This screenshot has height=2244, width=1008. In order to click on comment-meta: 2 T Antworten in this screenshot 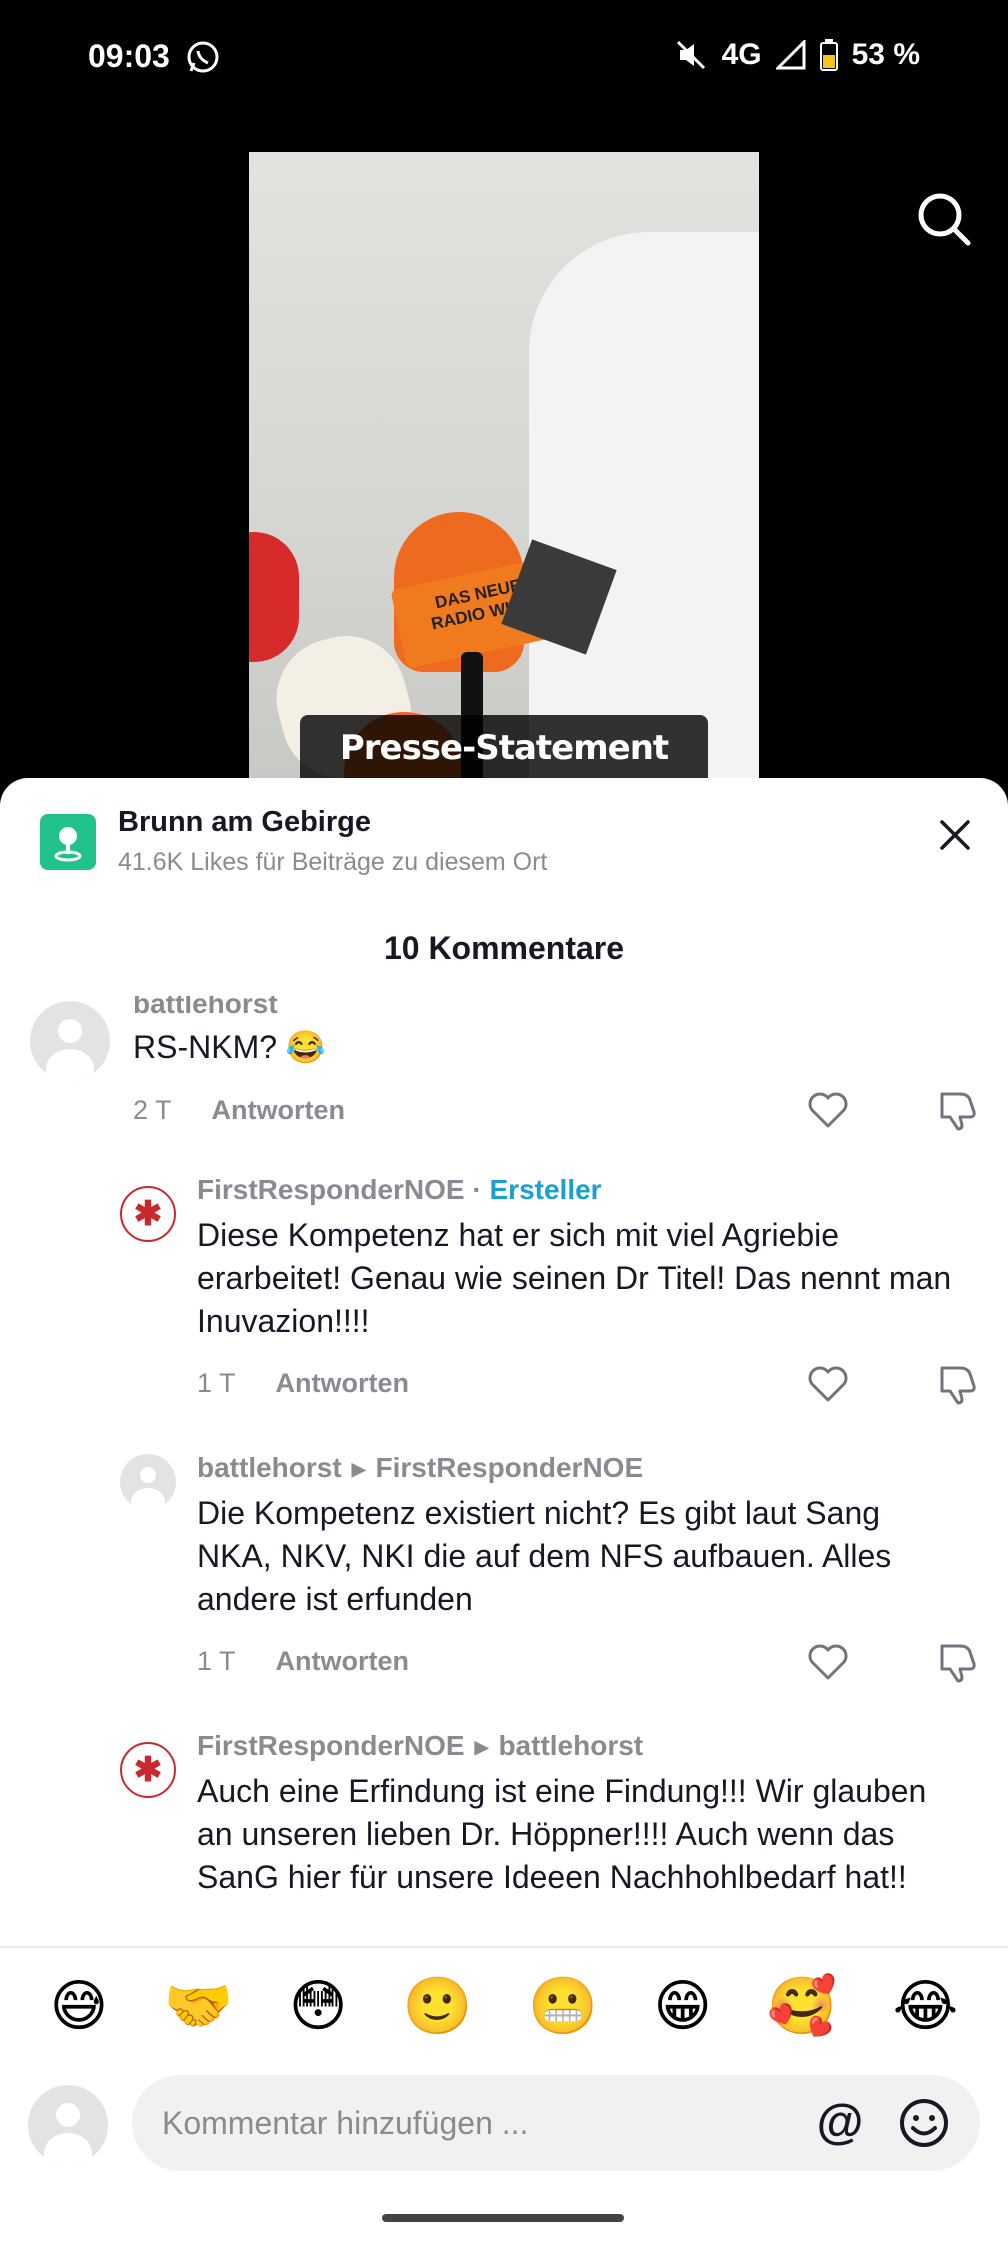, I will do `click(239, 1110)`.